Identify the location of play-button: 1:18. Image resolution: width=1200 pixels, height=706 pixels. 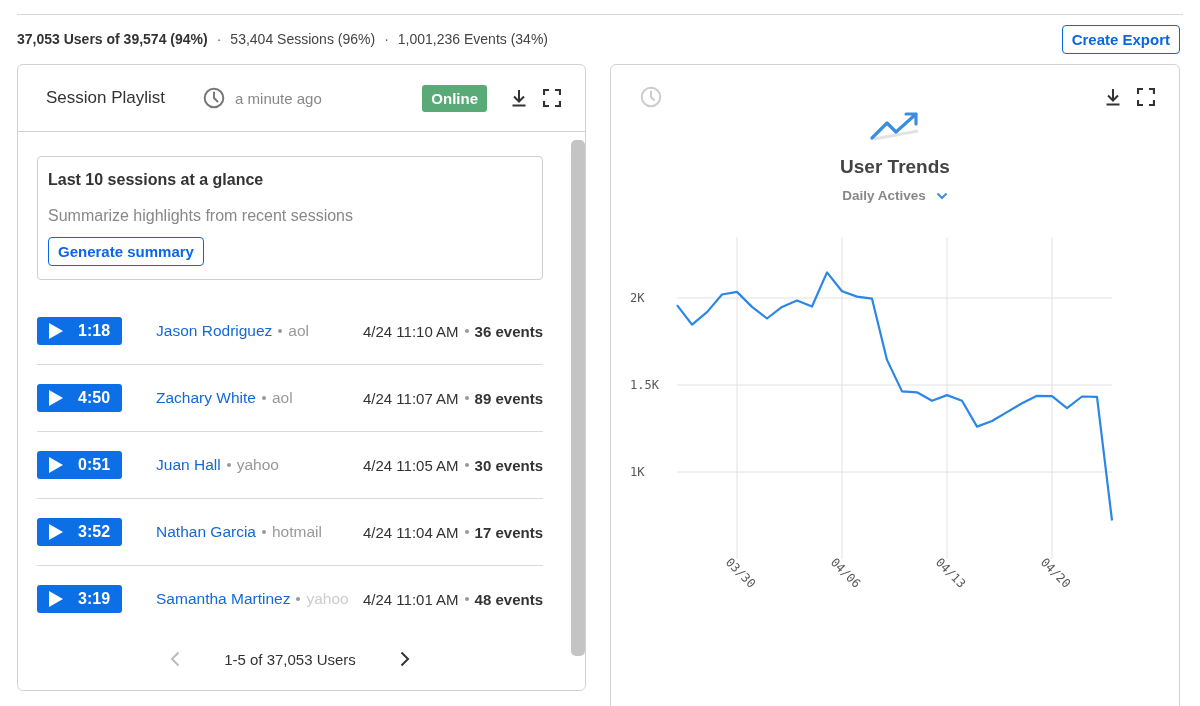
(80, 331).